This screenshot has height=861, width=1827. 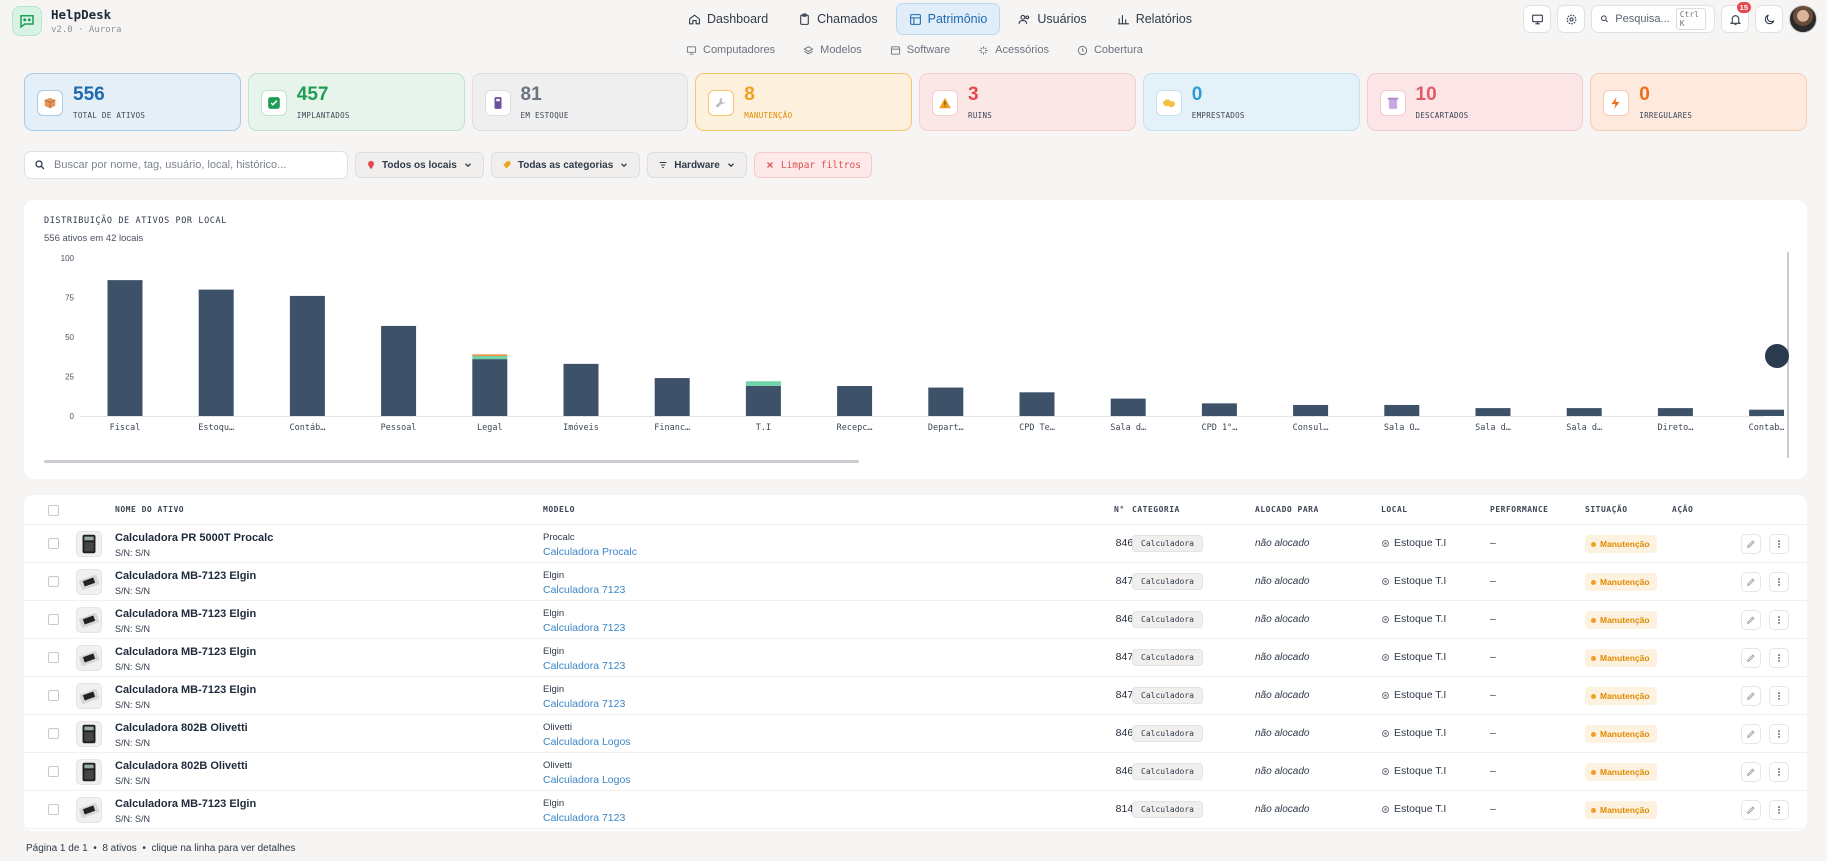 I want to click on location-filter: Todos os locais, so click(x=419, y=165).